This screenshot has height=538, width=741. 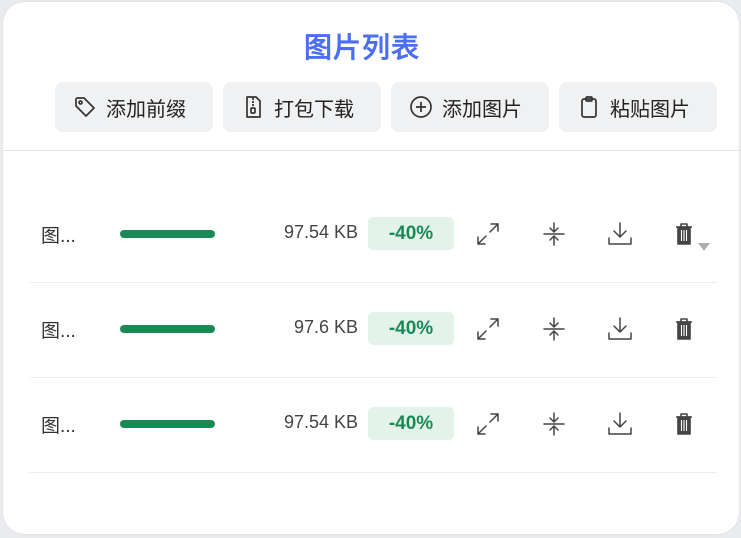 What do you see at coordinates (421, 107) in the screenshot?
I see `plus-circle-icon` at bounding box center [421, 107].